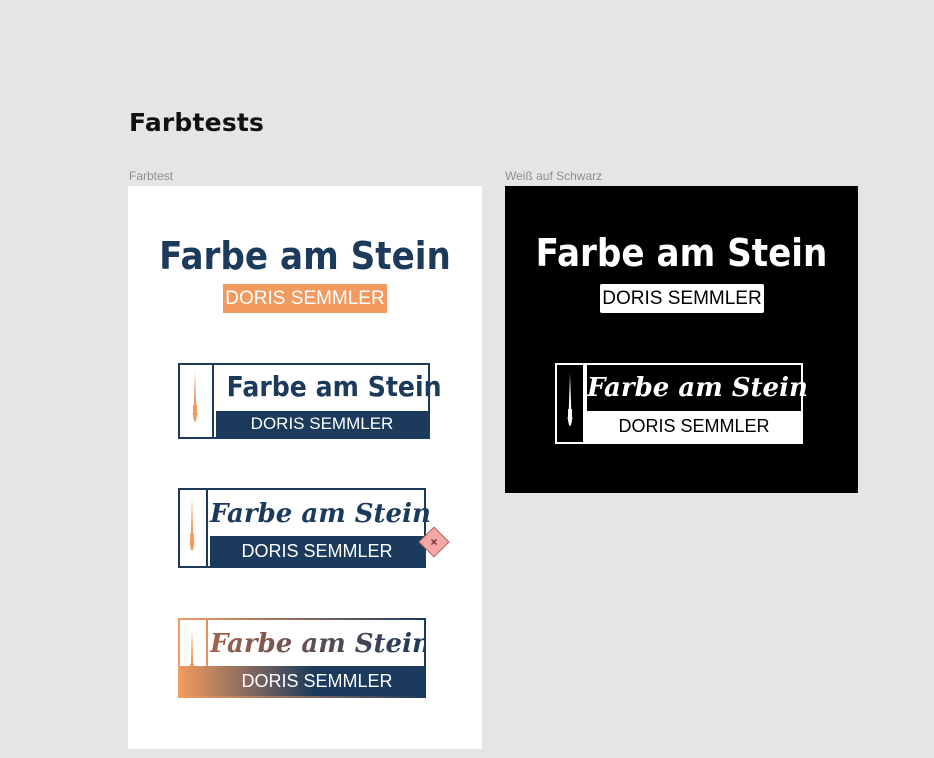  Describe the element at coordinates (151, 176) in the screenshot. I see `frame-label-farbtest: Farbtest` at that location.